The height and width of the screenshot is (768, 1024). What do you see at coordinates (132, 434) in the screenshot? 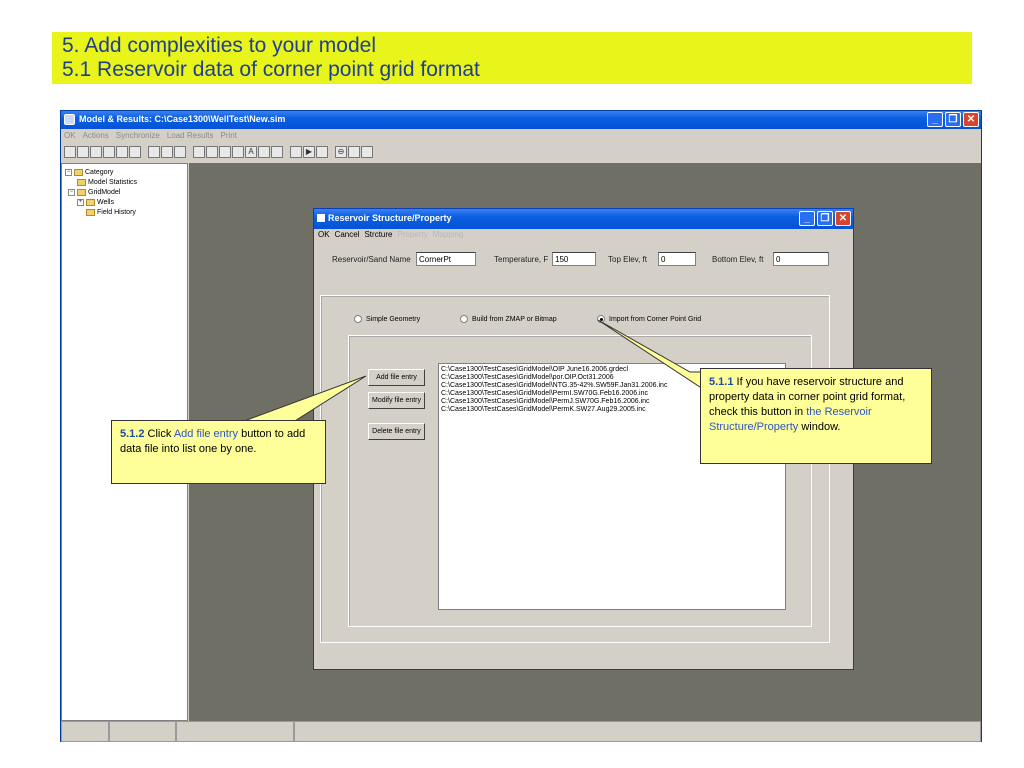
I see `callout-number: 5.1.2` at bounding box center [132, 434].